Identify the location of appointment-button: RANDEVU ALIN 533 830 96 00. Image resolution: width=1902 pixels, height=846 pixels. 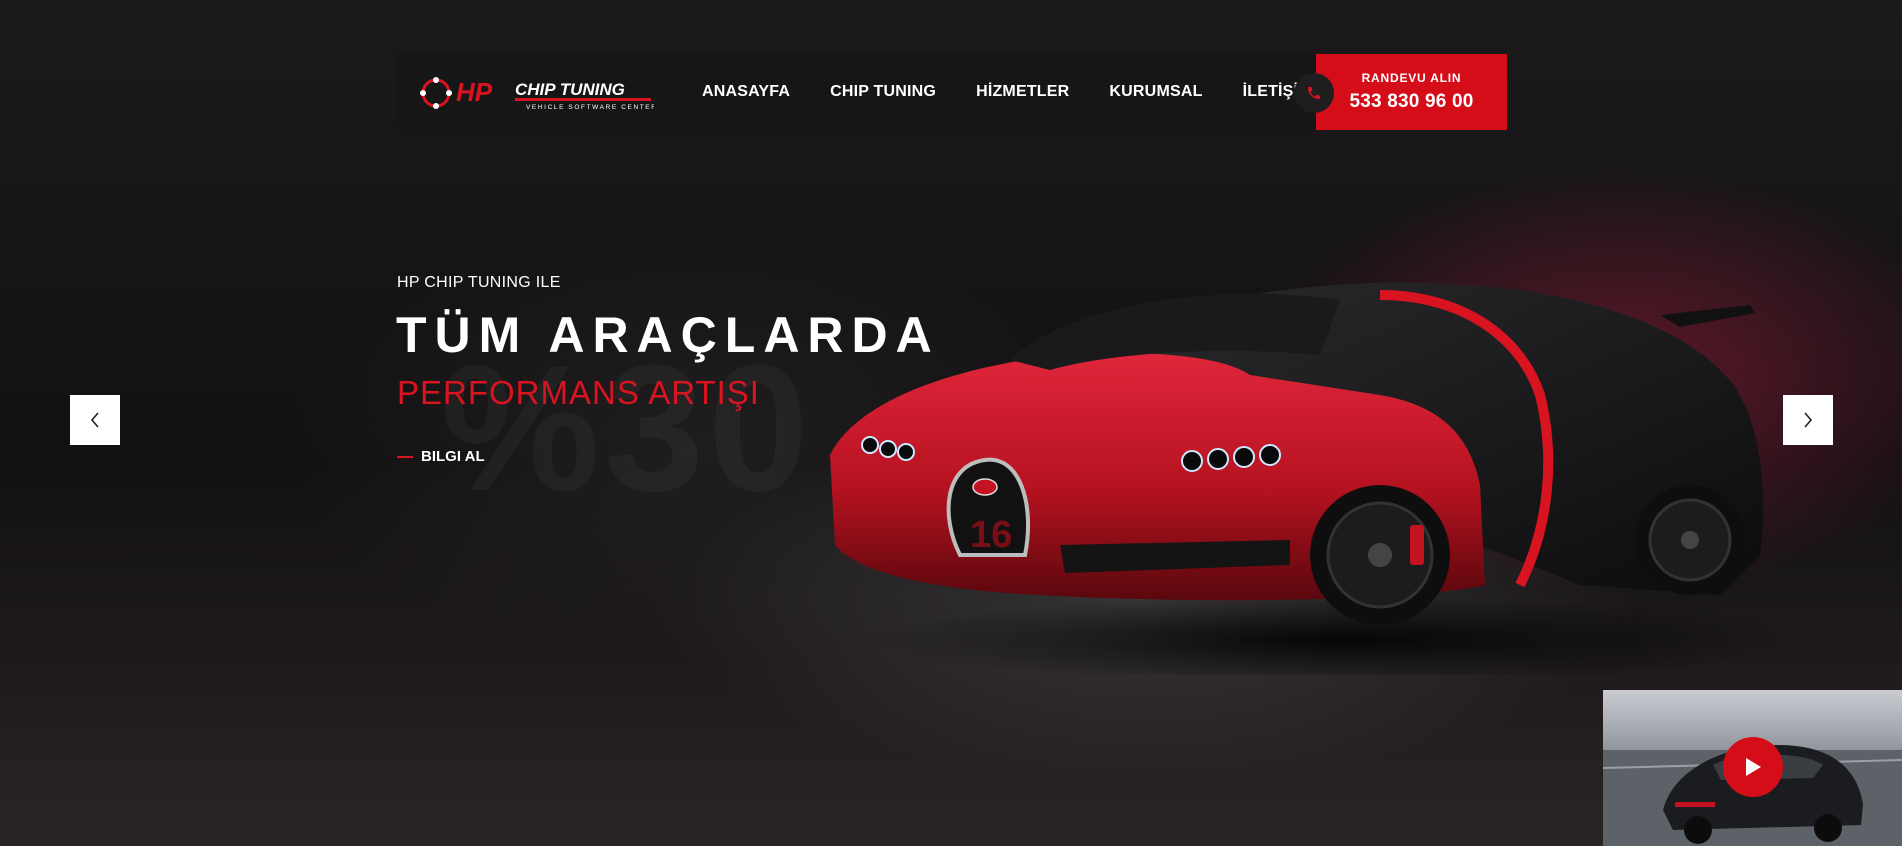
(1411, 92).